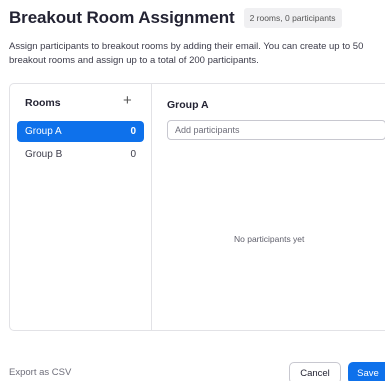 Image resolution: width=385 pixels, height=381 pixels. I want to click on room-item-group-a: Group A 0, so click(80, 131).